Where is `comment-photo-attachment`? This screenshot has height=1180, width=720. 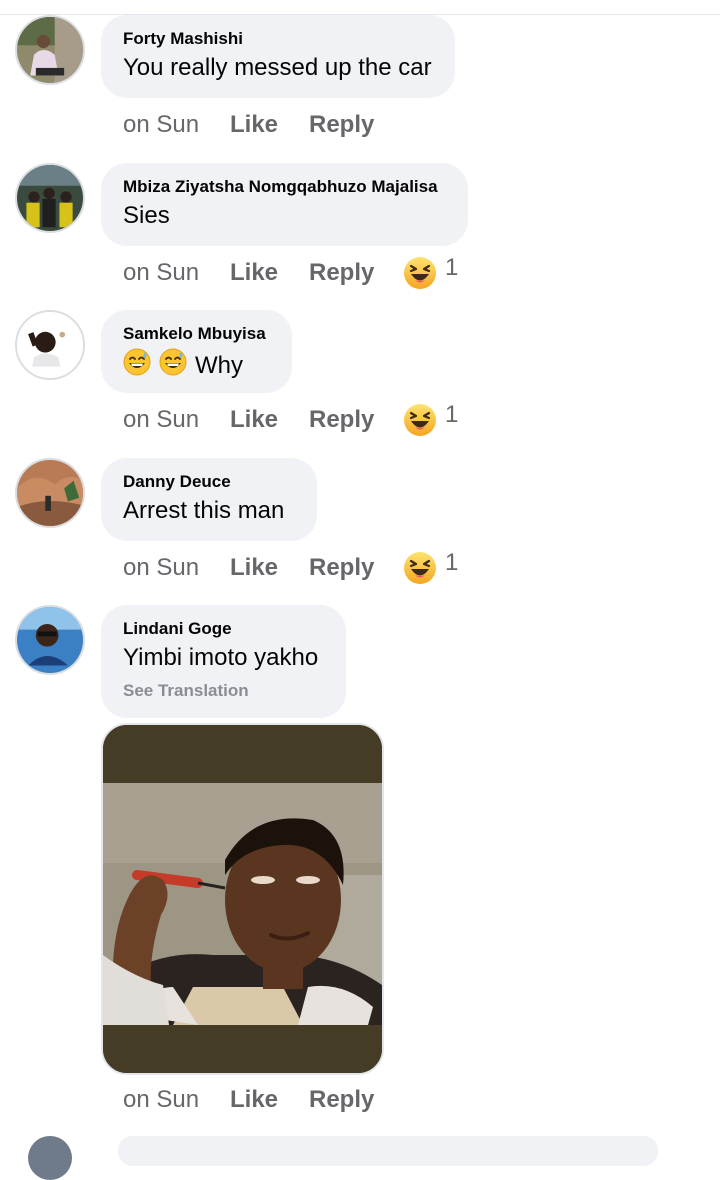
comment-photo-attachment is located at coordinates (242, 899).